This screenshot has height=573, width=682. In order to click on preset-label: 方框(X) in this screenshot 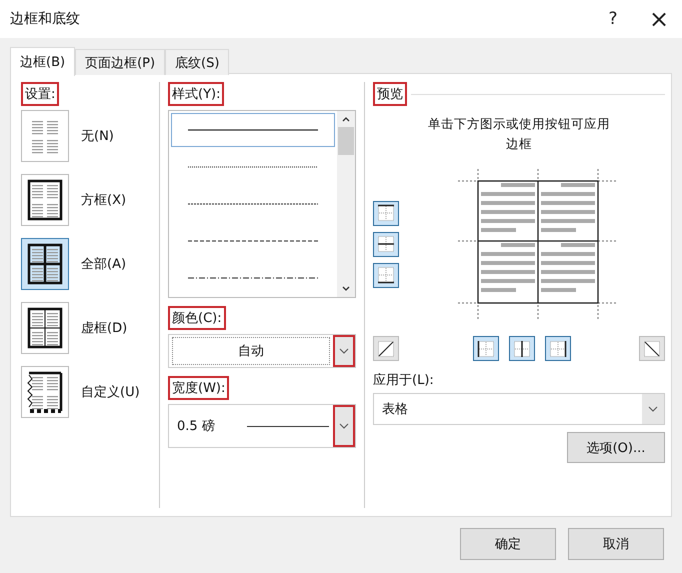, I will do `click(103, 200)`.